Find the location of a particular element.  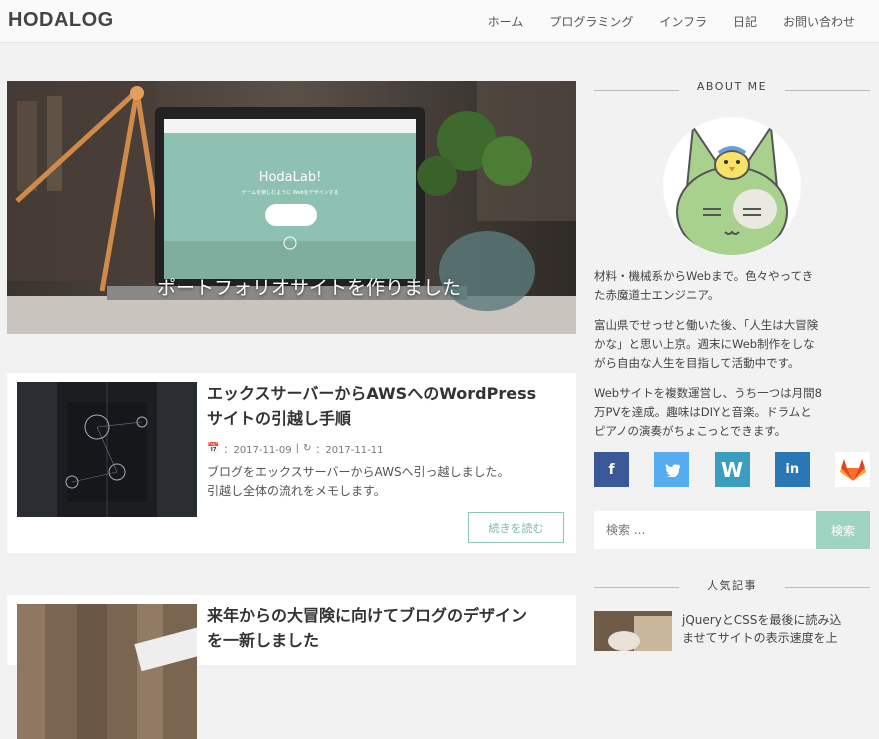

slide-caption: ポートフォリオサイトを作りました is located at coordinates (234, 286).